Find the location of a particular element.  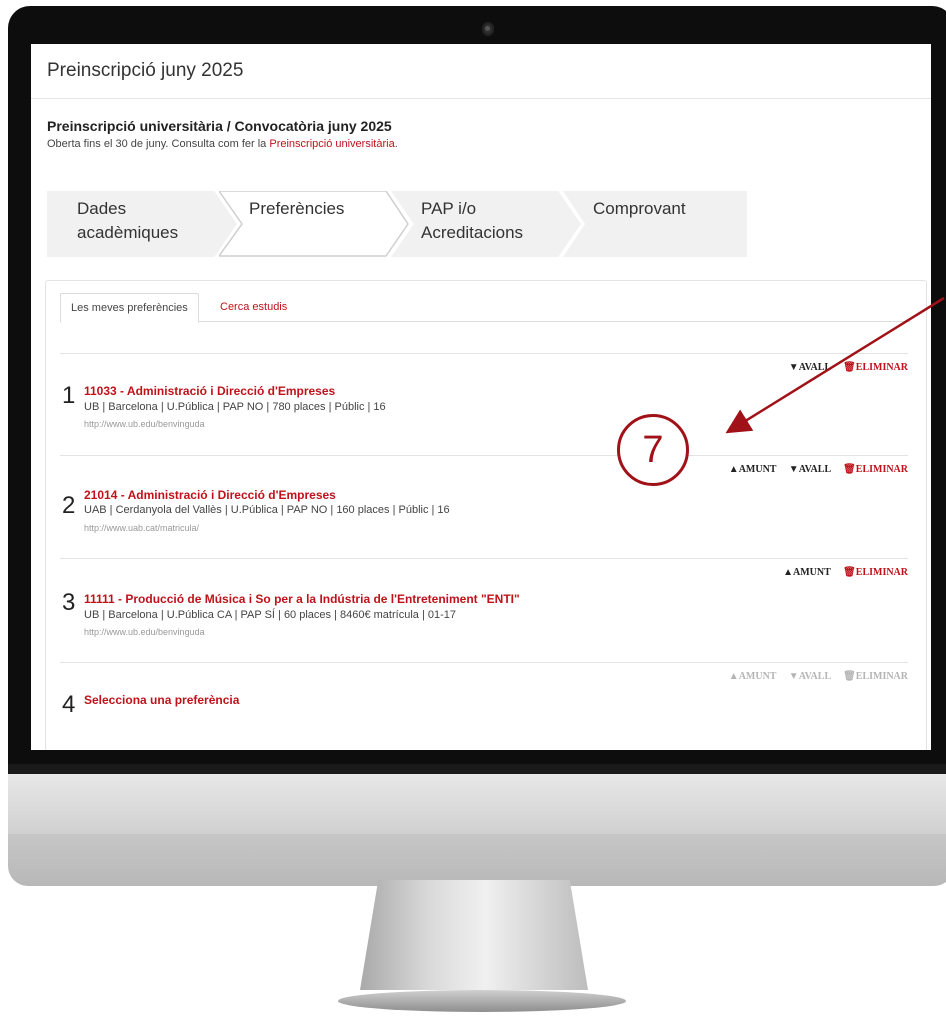

step-label: PAP i/o is located at coordinates (449, 208).